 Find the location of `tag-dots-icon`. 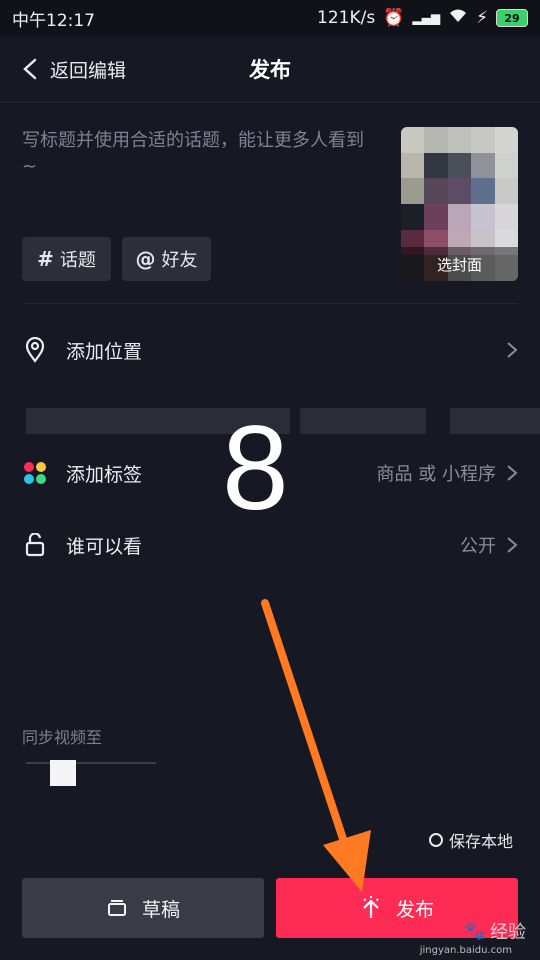

tag-dots-icon is located at coordinates (35, 473).